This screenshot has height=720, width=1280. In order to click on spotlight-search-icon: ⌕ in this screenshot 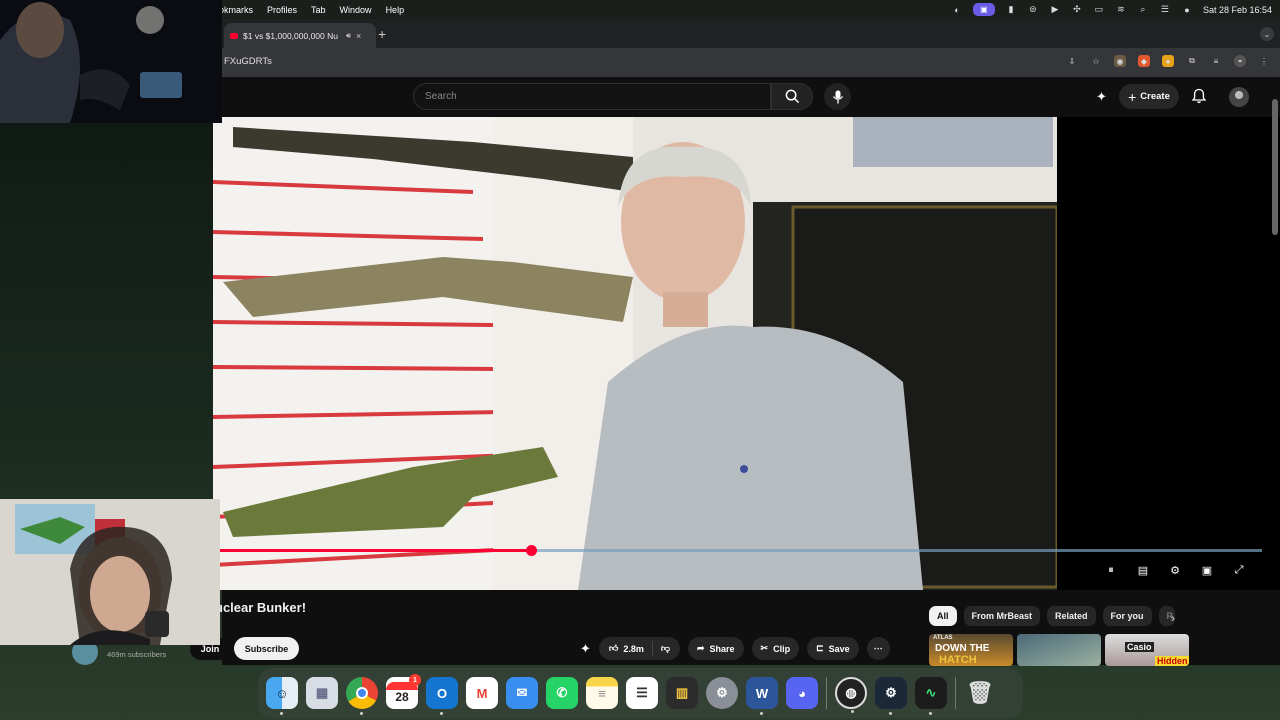, I will do `click(1143, 10)`.